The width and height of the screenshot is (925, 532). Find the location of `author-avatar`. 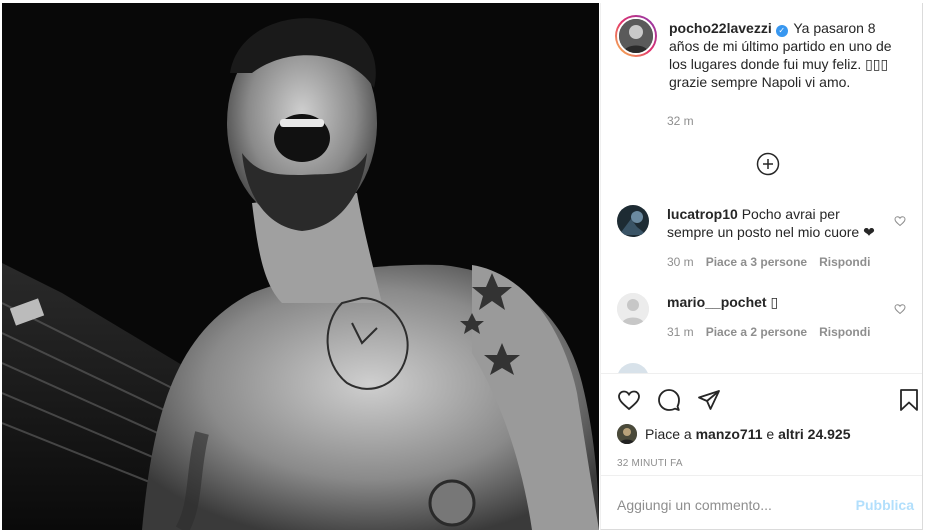

author-avatar is located at coordinates (636, 36).